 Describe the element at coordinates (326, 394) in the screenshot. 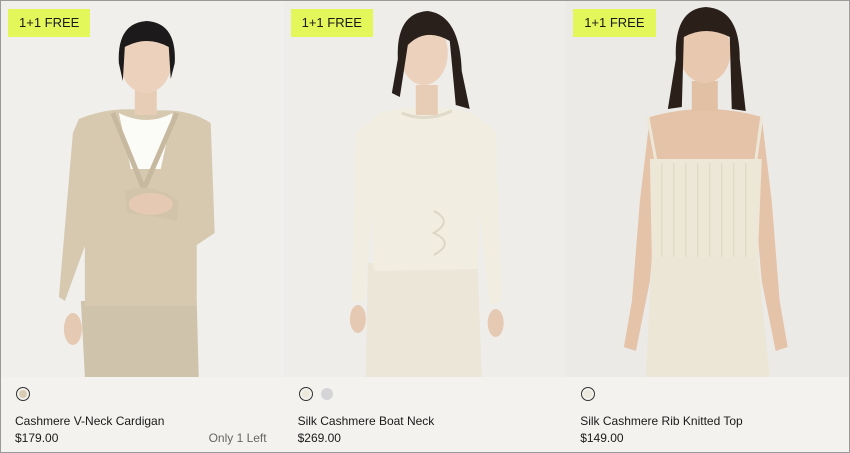

I see `color-swatch-light-gray` at that location.